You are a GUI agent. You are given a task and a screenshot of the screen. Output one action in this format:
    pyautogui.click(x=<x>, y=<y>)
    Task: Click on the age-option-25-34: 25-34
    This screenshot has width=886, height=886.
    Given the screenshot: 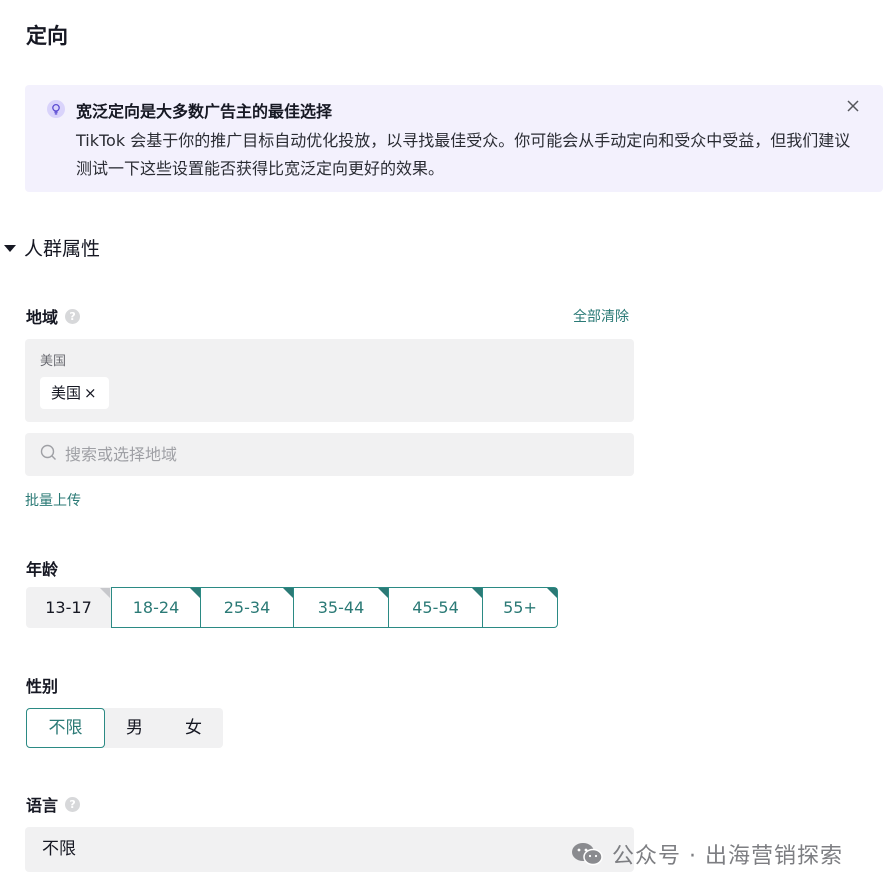 What is the action you would take?
    pyautogui.click(x=247, y=607)
    